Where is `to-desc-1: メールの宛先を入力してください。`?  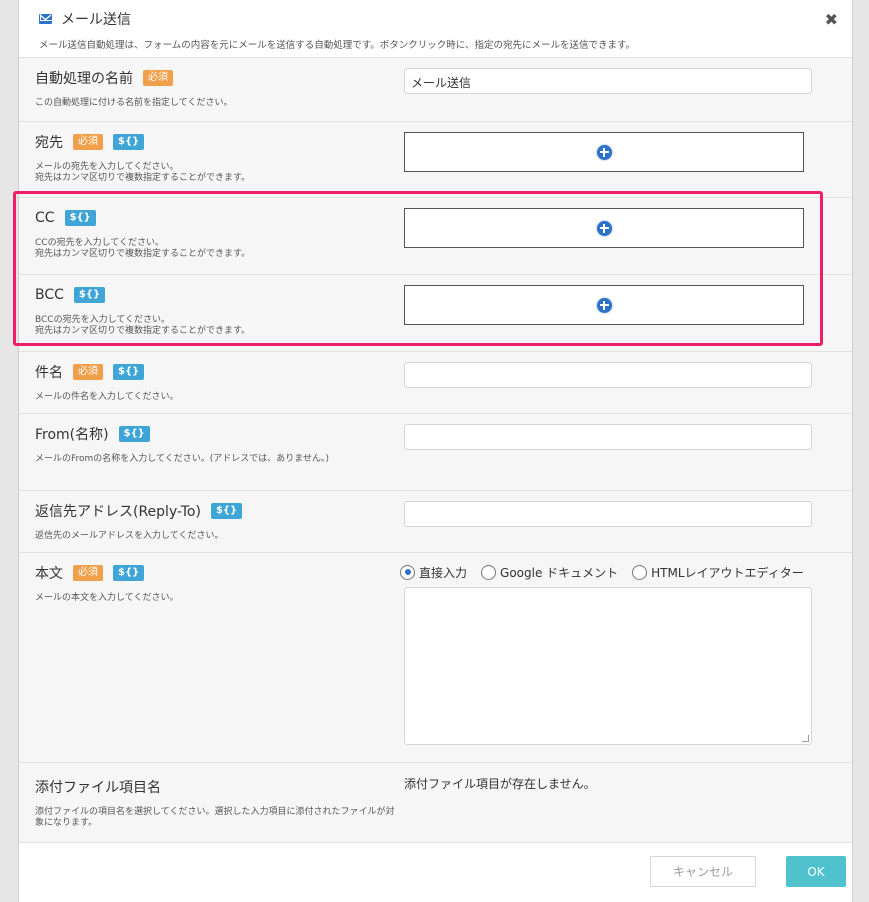
to-desc-1: メールの宛先を入力してください。 is located at coordinates (107, 167).